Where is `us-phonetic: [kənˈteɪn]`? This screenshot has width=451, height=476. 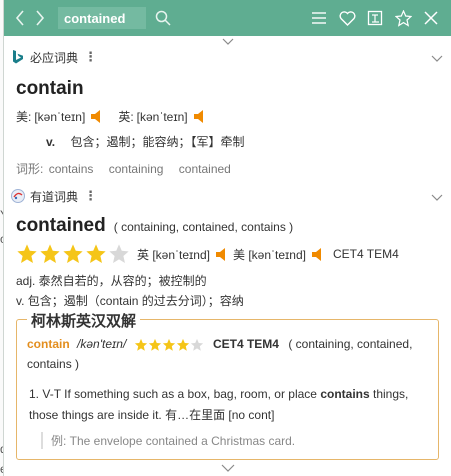 us-phonetic: [kənˈteɪn] is located at coordinates (60, 116).